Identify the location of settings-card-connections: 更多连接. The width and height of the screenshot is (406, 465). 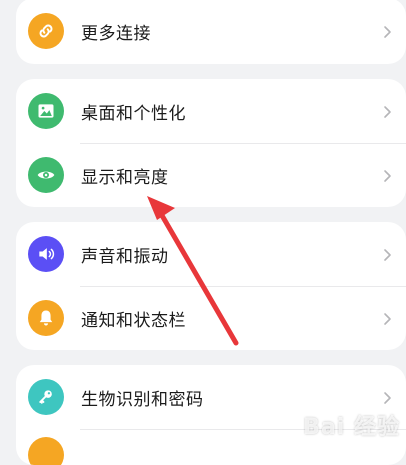
(211, 32).